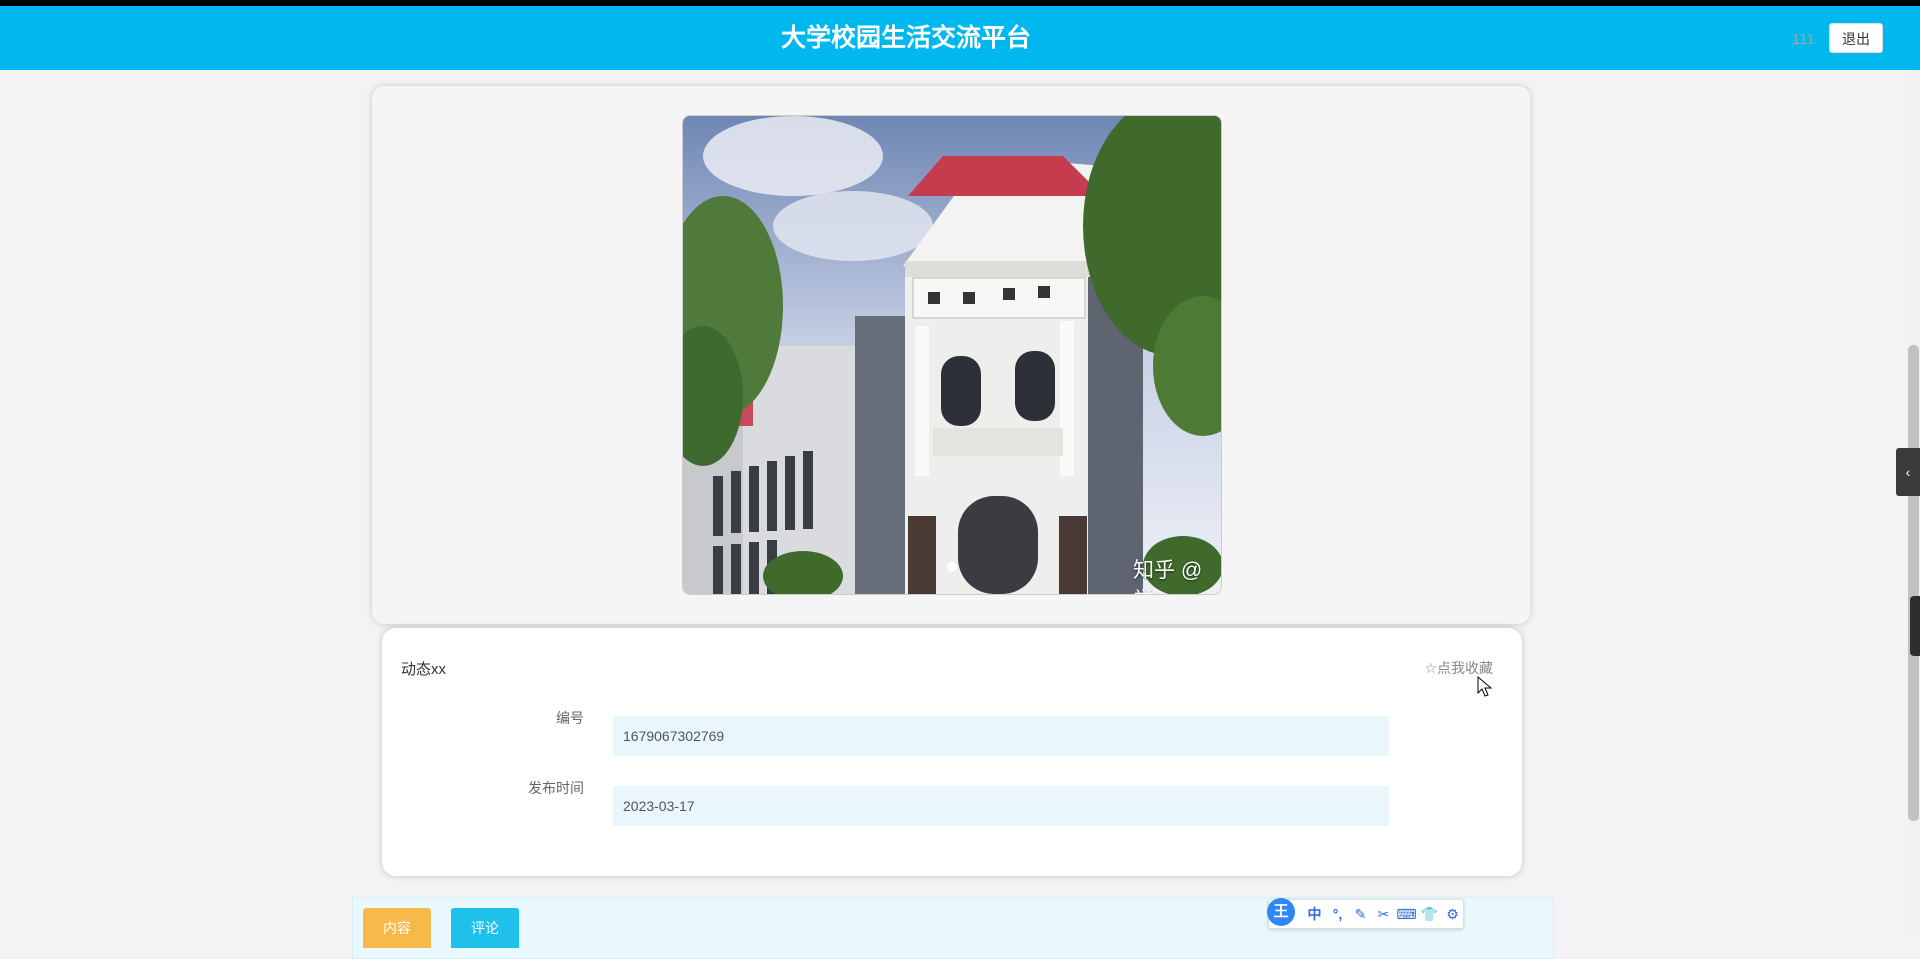  What do you see at coordinates (1281, 912) in the screenshot?
I see `ime-logo-icon: 王` at bounding box center [1281, 912].